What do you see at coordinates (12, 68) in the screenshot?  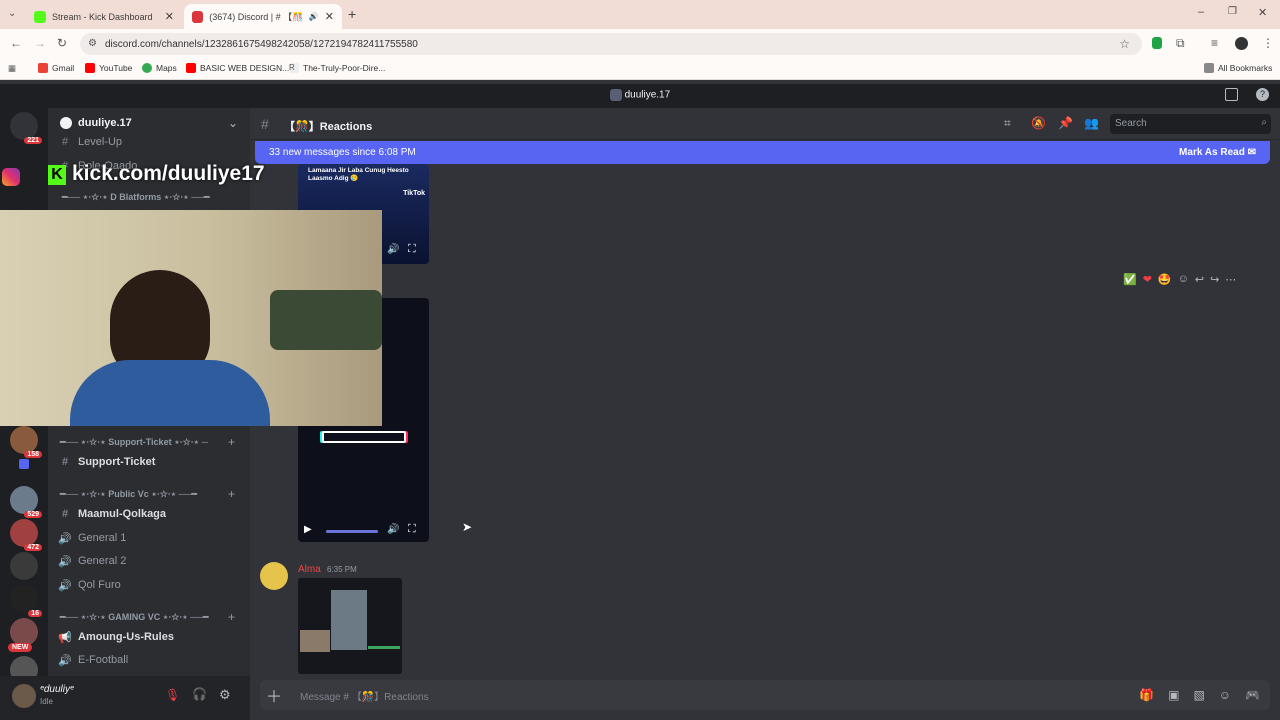 I see `apps-grid-icon: ▦` at bounding box center [12, 68].